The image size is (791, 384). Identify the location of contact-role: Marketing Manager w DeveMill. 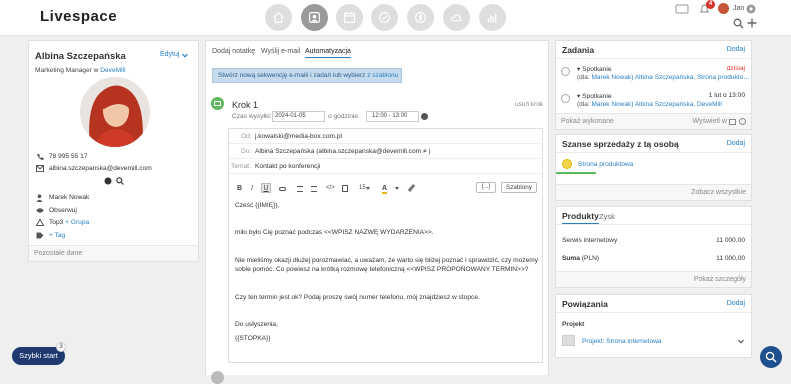
(80, 70).